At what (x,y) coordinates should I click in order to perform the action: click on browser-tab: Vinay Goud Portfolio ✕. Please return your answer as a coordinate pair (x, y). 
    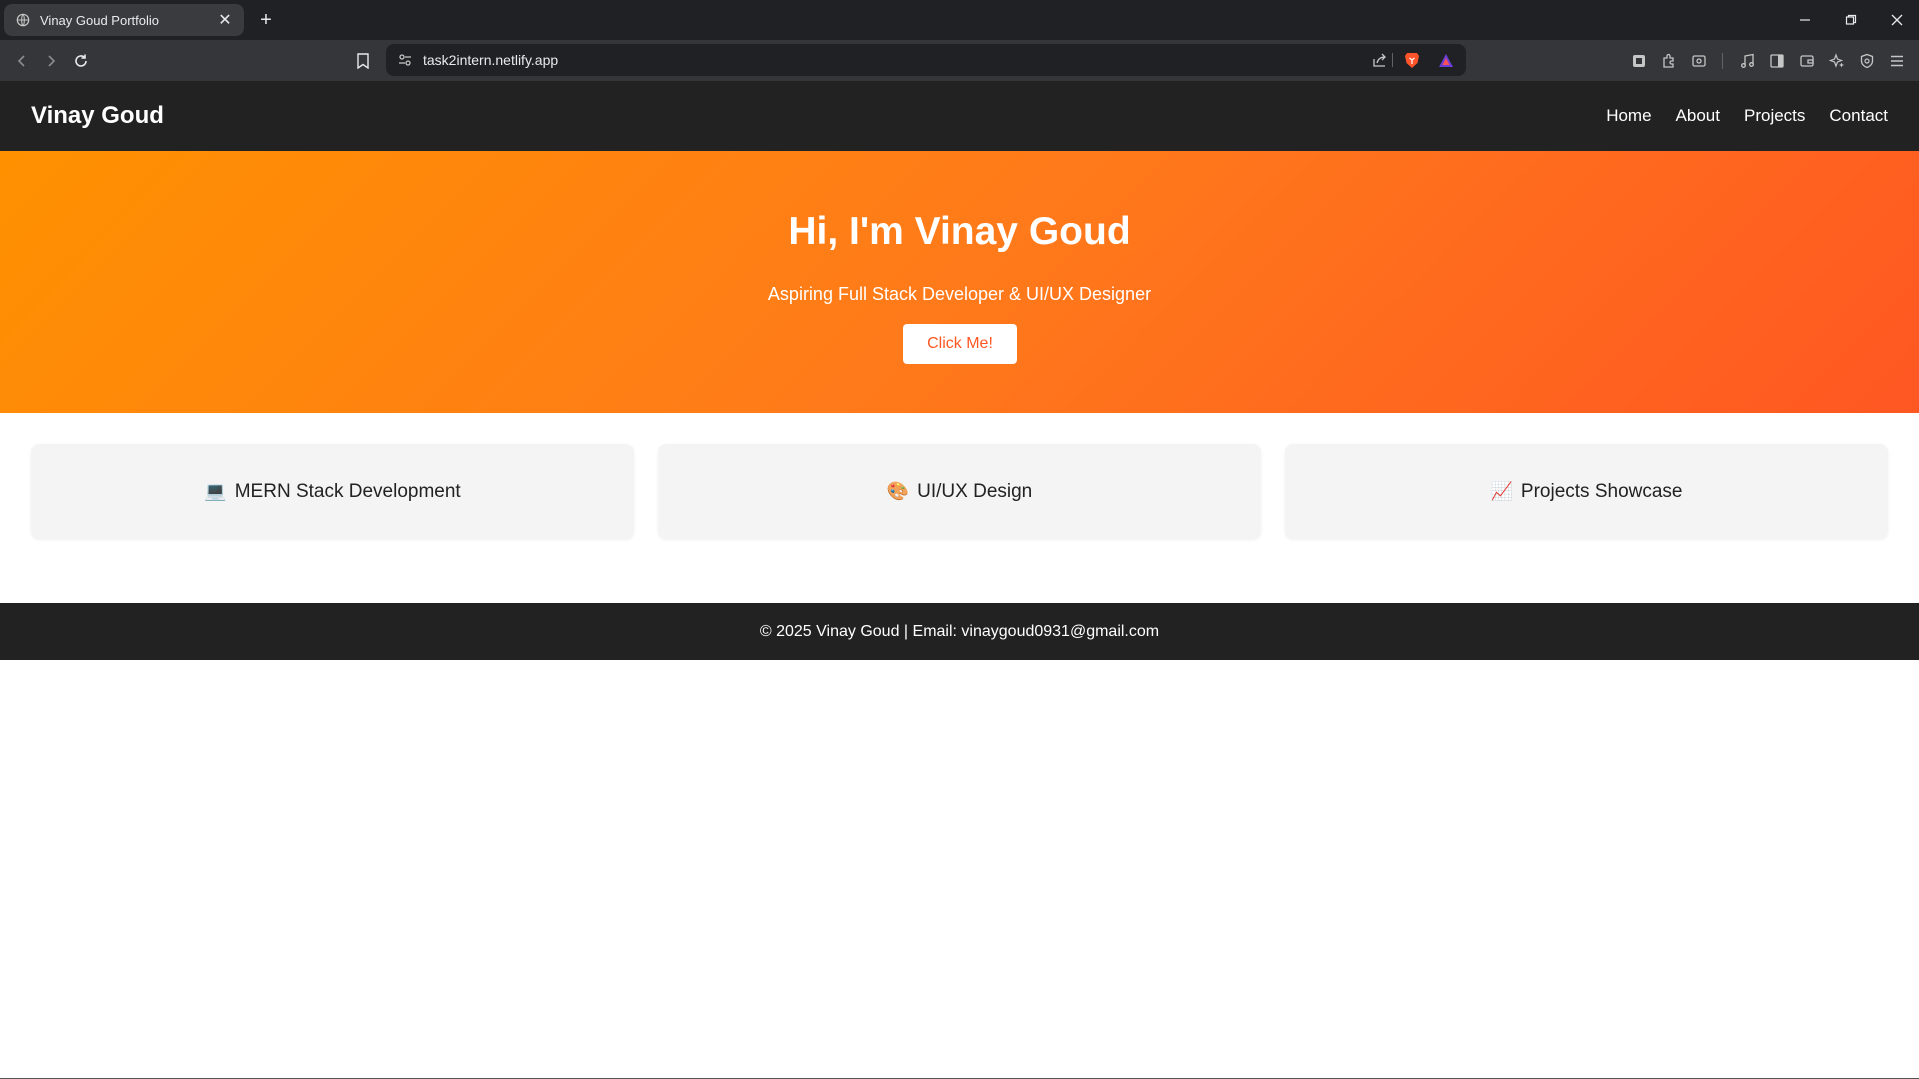
    Looking at the image, I should click on (124, 20).